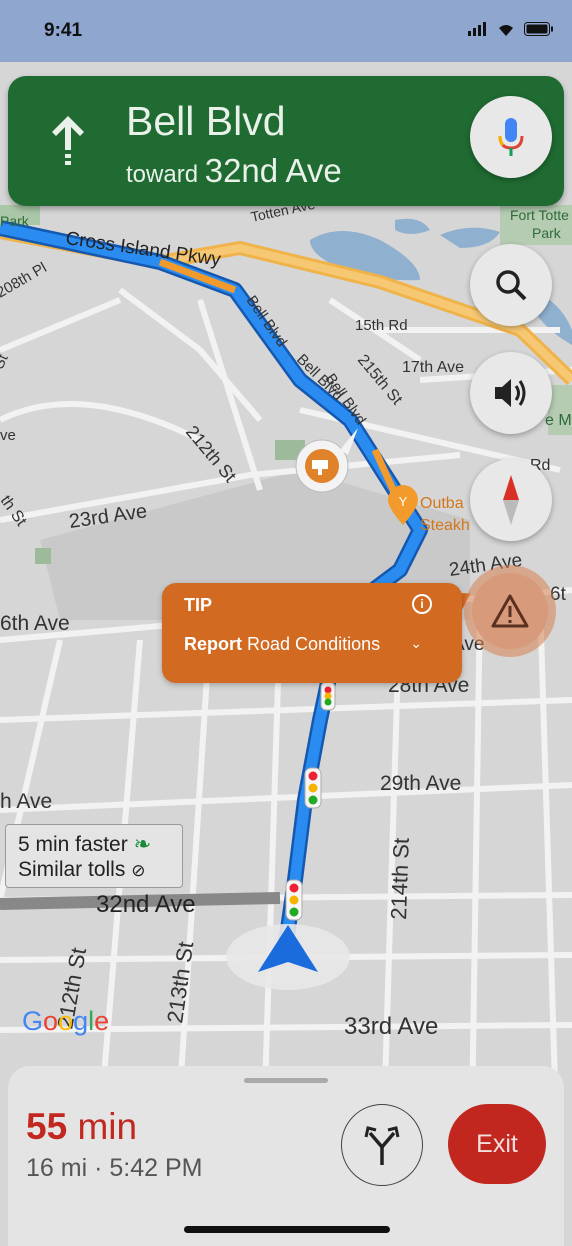  Describe the element at coordinates (273, 170) in the screenshot. I see `toward-street-name: 32nd Ave` at that location.